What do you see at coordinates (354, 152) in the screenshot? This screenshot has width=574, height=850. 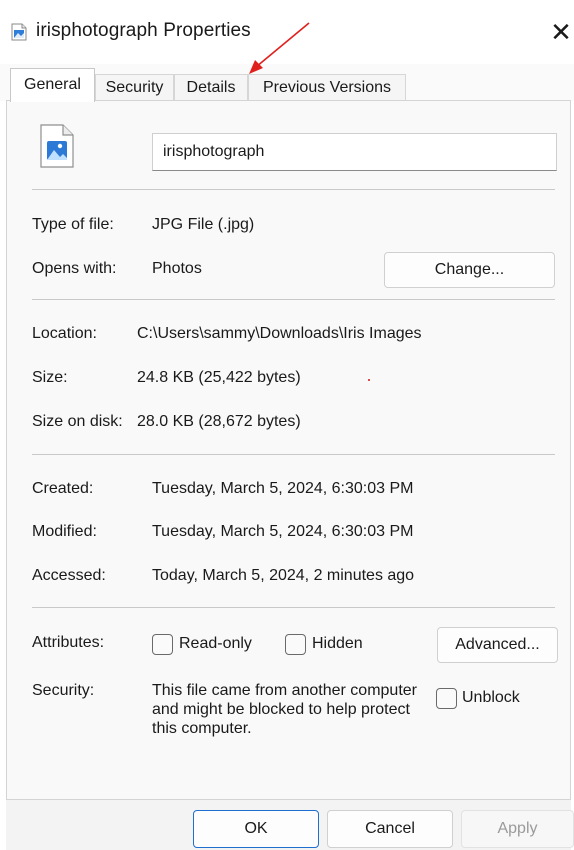 I see `file-name-field` at bounding box center [354, 152].